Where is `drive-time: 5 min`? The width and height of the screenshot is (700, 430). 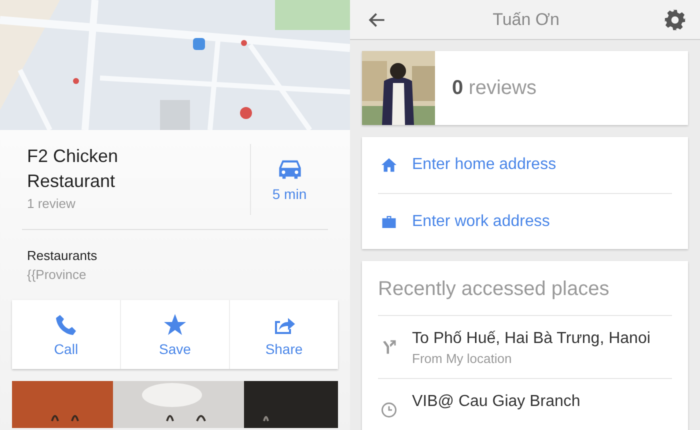
drive-time: 5 min is located at coordinates (289, 194).